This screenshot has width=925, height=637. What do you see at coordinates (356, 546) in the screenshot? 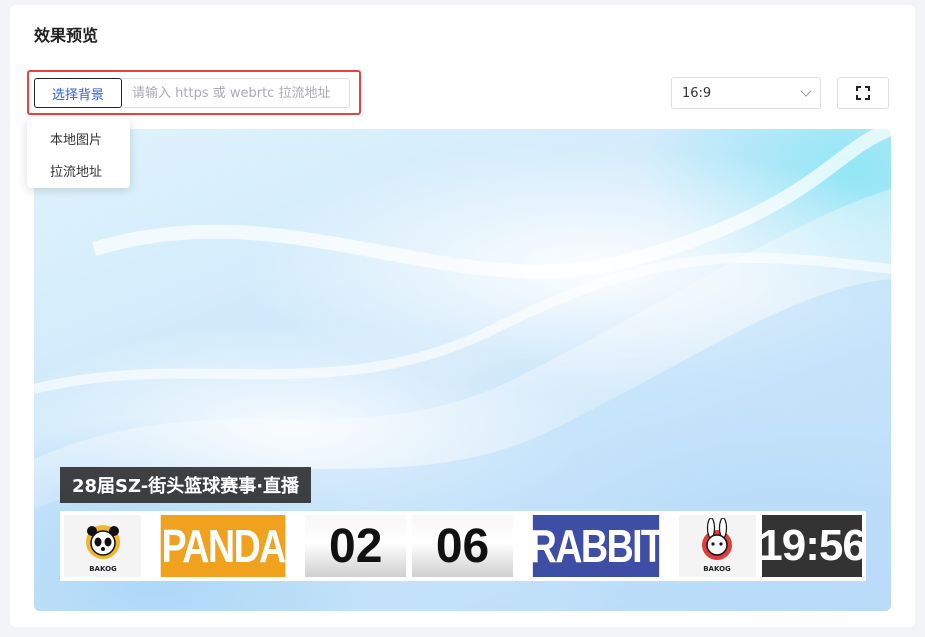
I see `home-team-score: 02` at bounding box center [356, 546].